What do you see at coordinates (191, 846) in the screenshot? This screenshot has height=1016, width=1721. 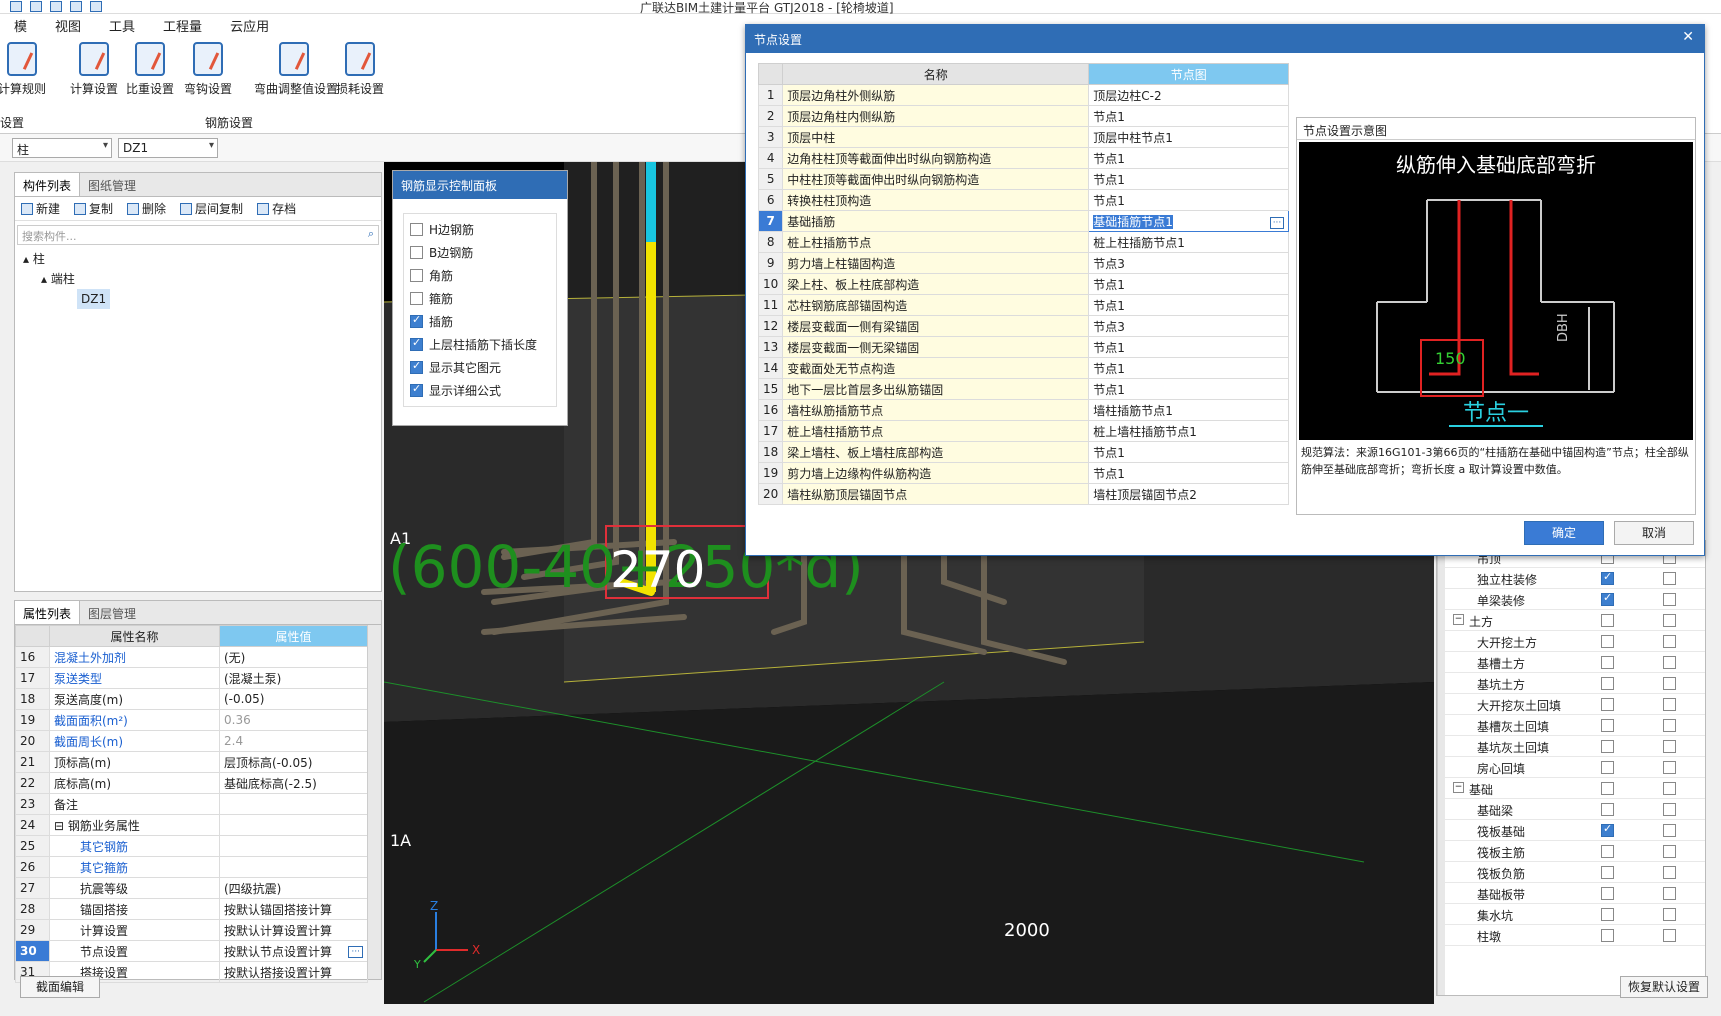 I see `property-row: 25 其它钢筋` at bounding box center [191, 846].